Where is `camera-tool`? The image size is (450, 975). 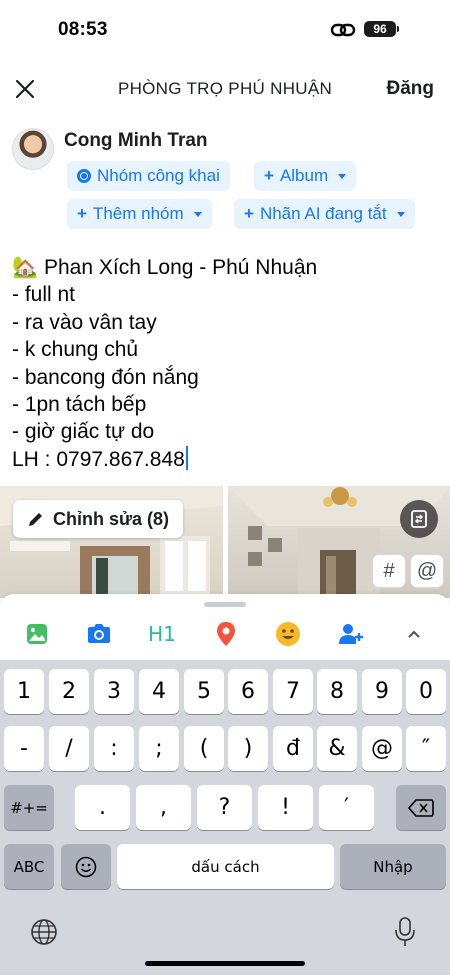
camera-tool is located at coordinates (99, 634).